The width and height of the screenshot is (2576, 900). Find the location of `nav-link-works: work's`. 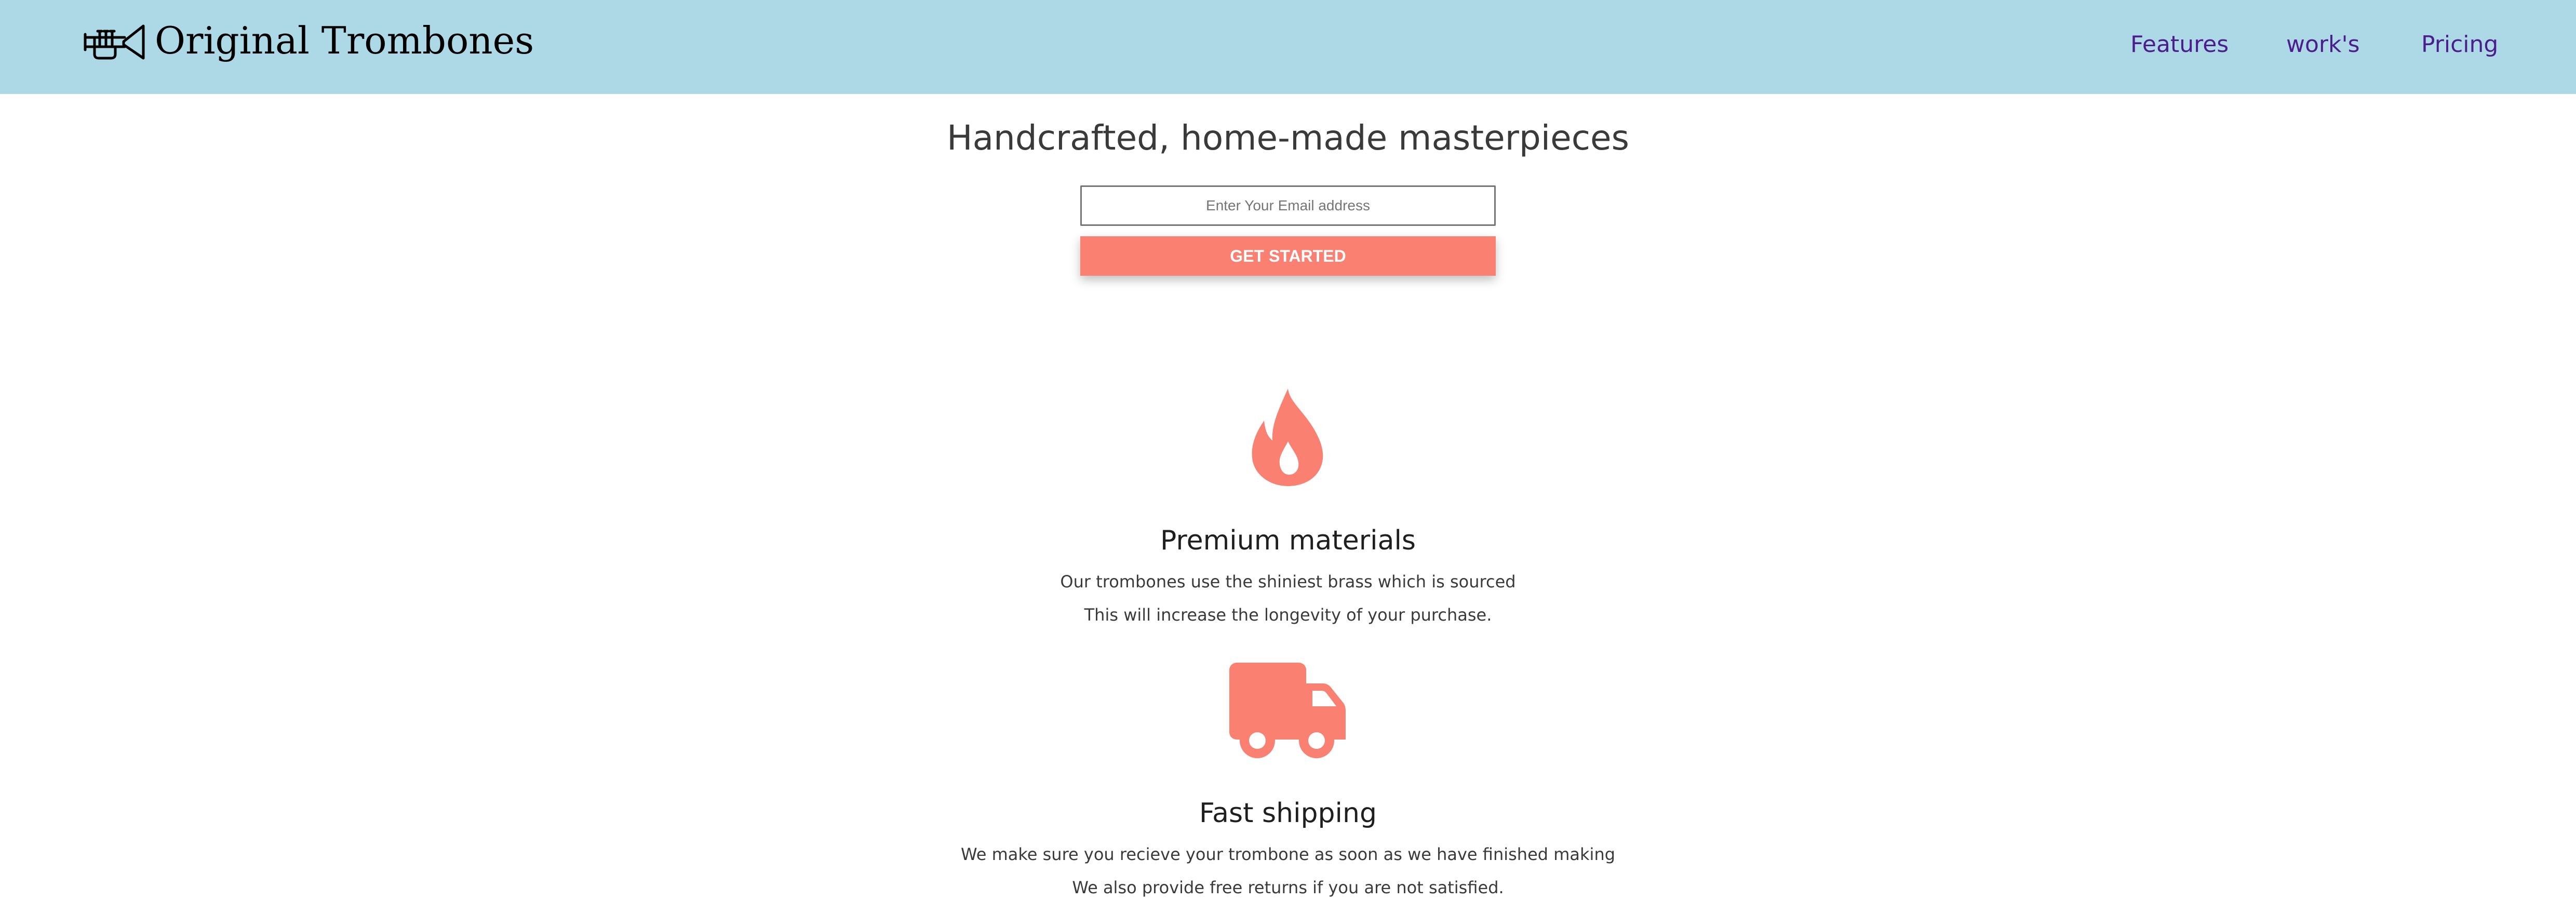

nav-link-works: work's is located at coordinates (2323, 44).